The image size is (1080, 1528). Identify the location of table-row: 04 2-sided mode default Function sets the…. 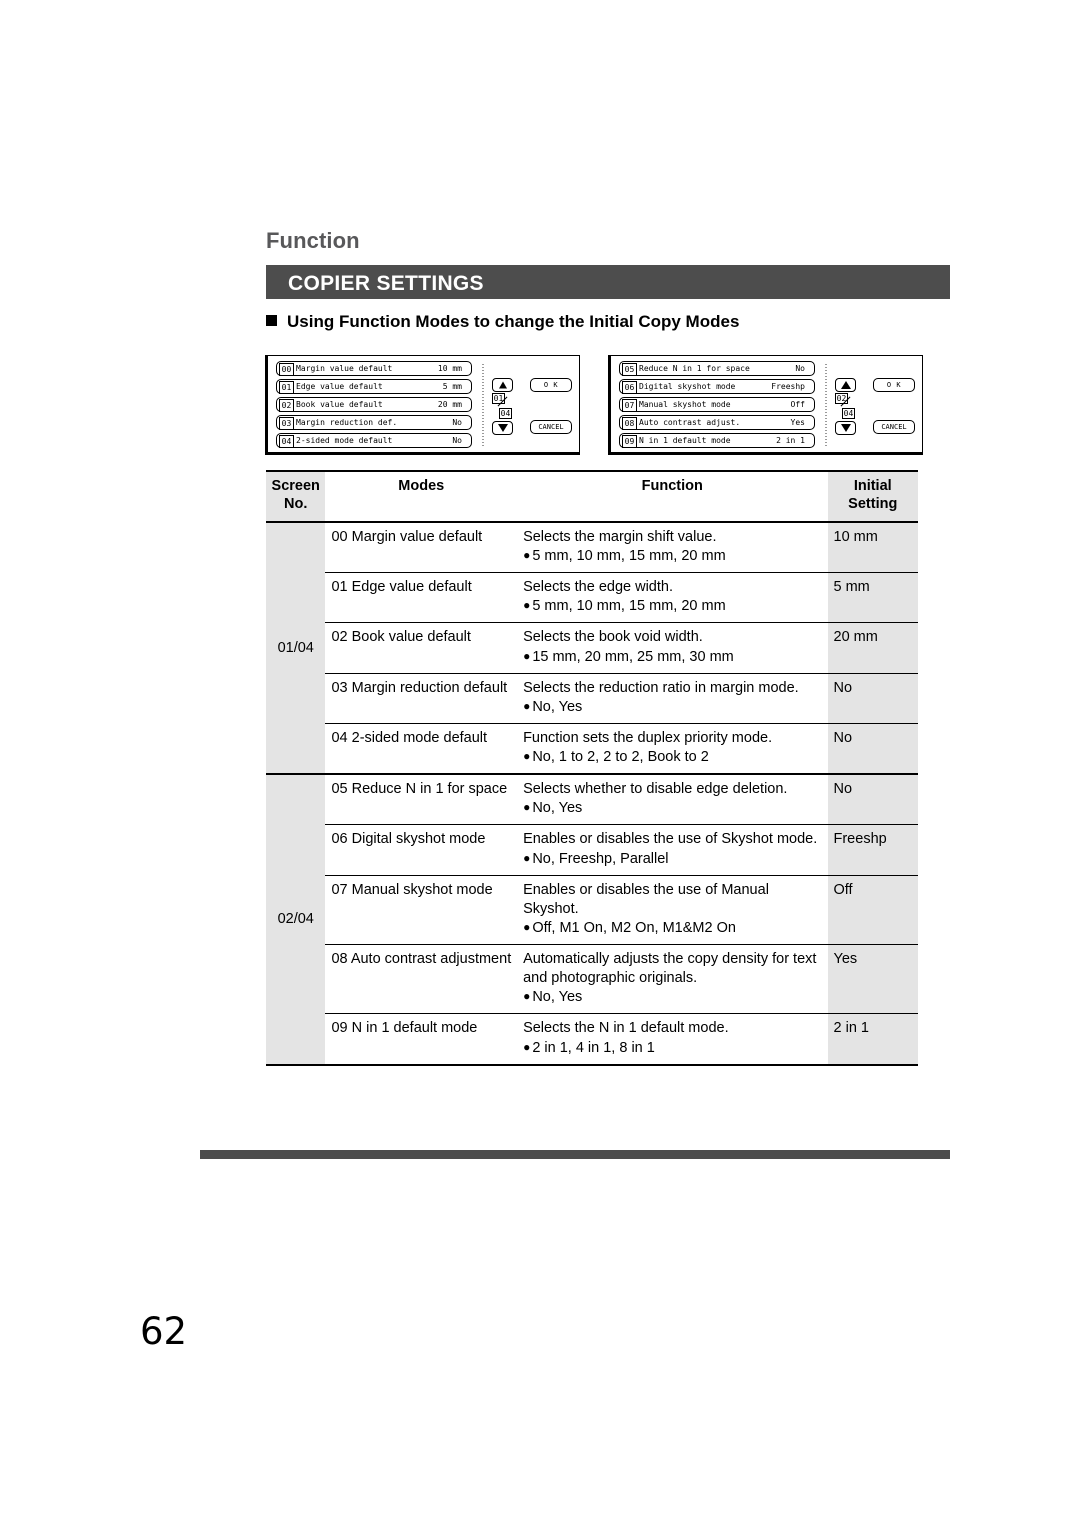
(592, 749).